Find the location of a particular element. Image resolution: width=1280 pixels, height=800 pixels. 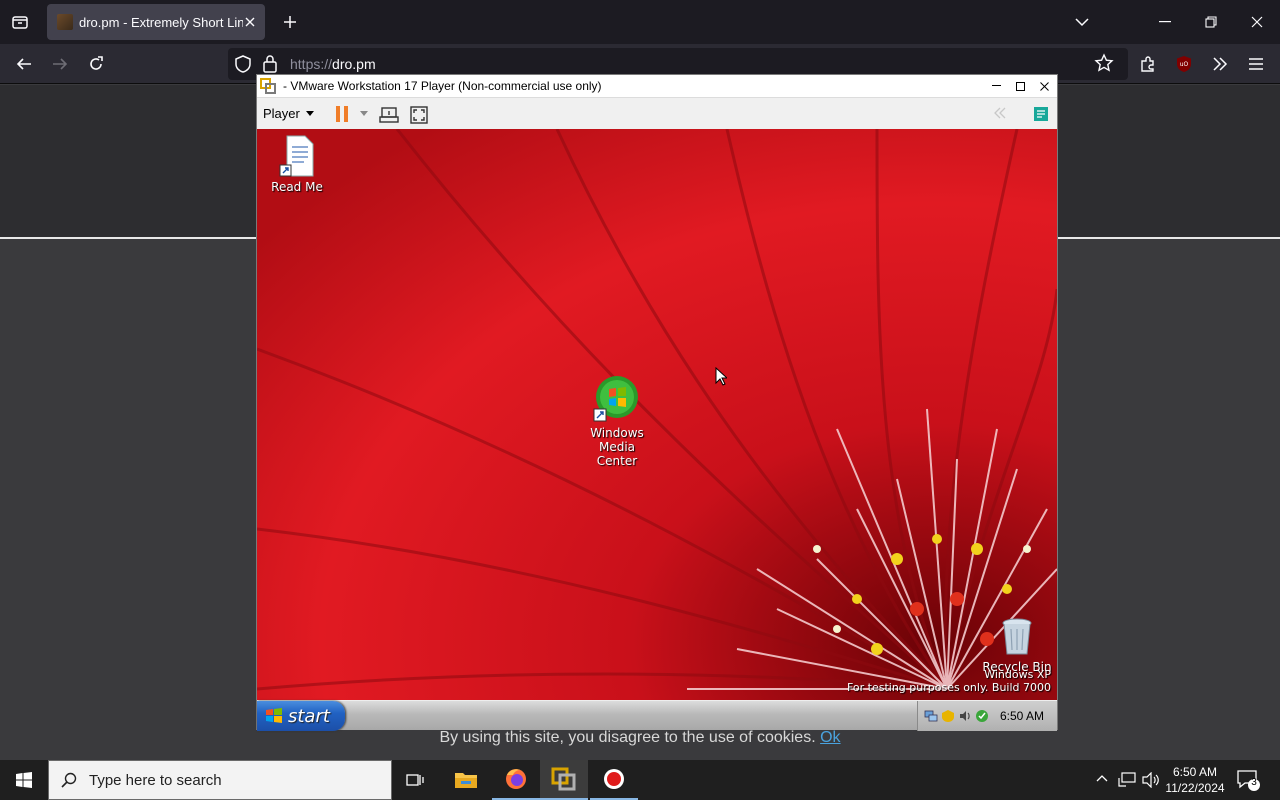

double-chevron-right-icon is located at coordinates (1220, 64).